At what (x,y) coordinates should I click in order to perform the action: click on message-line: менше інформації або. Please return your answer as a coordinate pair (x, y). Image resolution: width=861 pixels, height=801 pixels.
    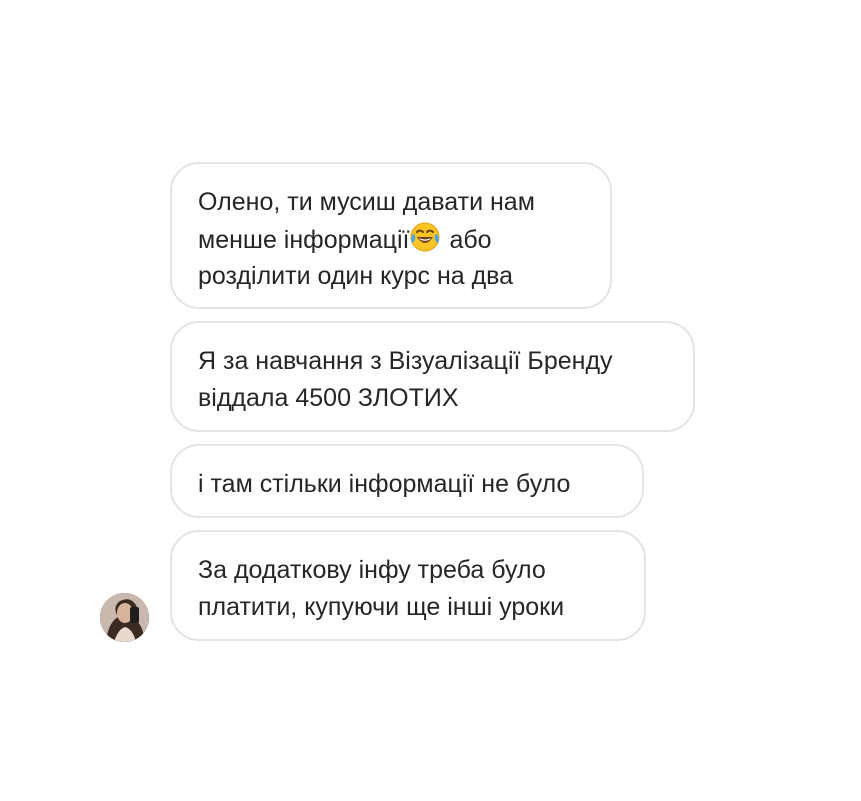
    Looking at the image, I should click on (391, 239).